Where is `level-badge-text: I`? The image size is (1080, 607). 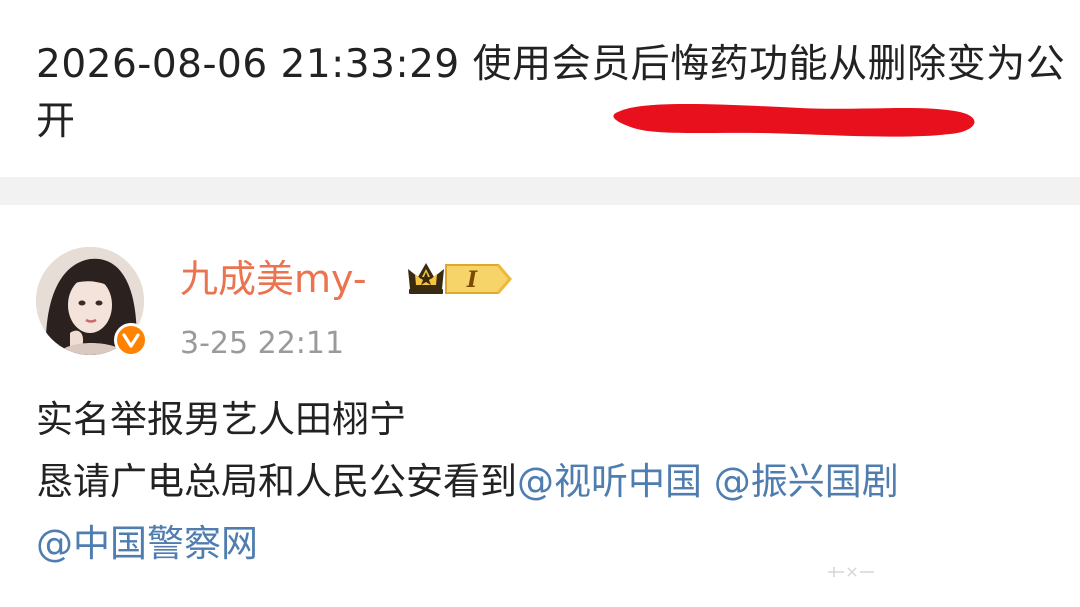
level-badge-text: I is located at coordinates (472, 280).